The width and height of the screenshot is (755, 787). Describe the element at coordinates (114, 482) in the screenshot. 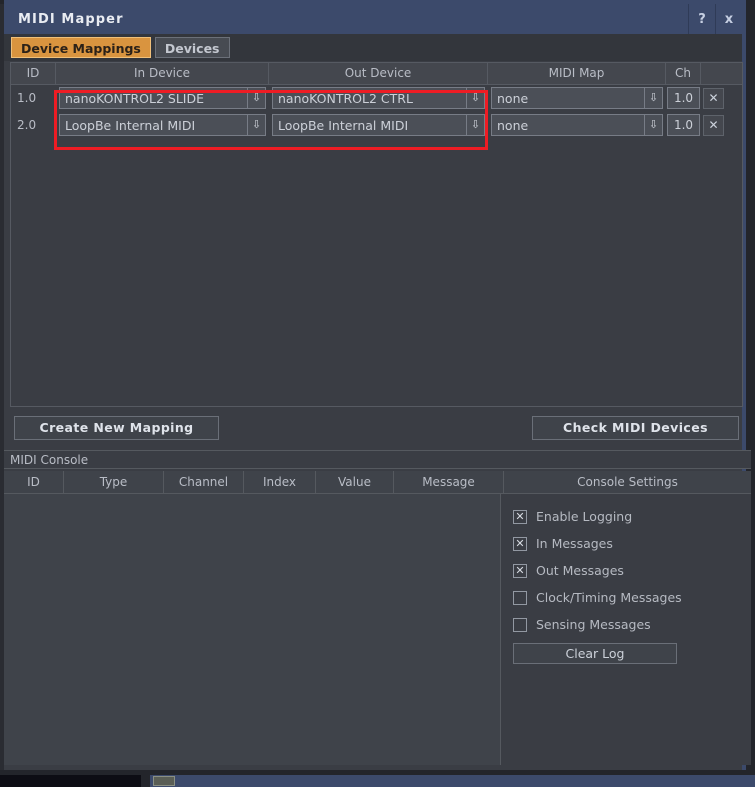

I see `console-header-type: Type` at that location.